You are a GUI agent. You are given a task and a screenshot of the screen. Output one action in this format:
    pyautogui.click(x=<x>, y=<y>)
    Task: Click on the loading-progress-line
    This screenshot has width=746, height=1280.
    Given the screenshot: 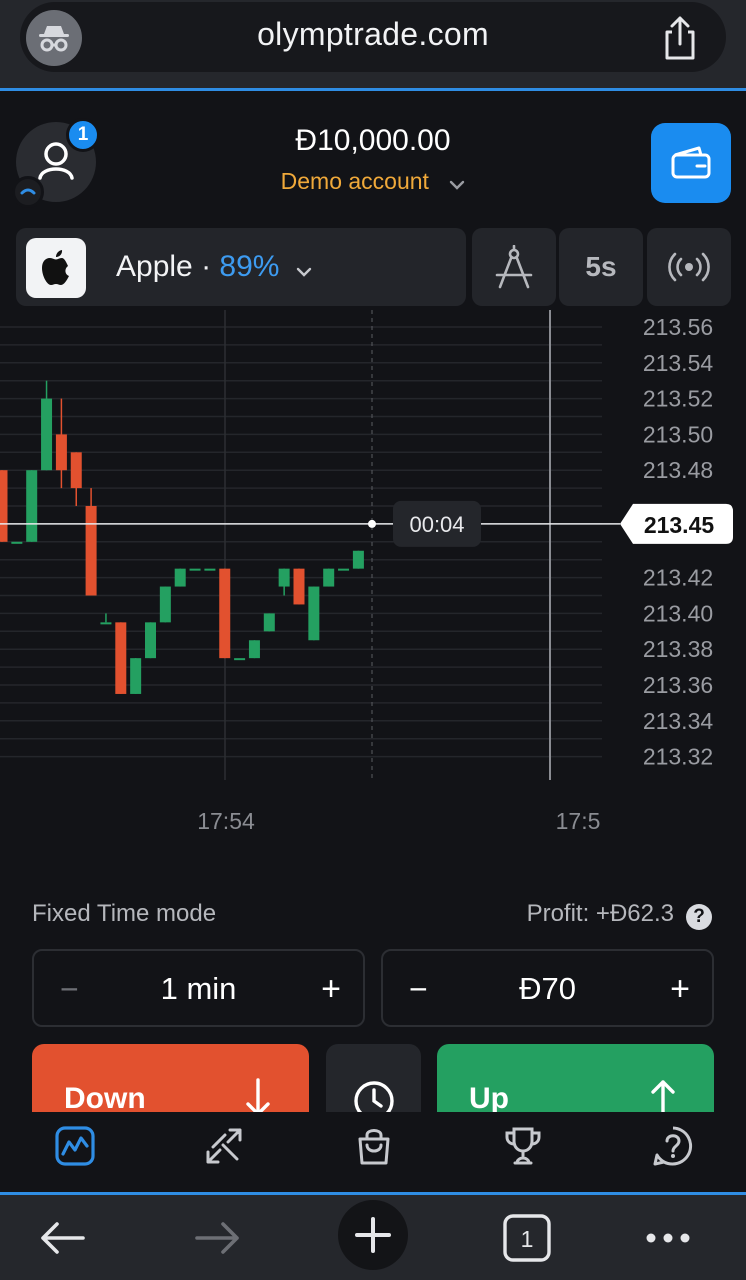 What is the action you would take?
    pyautogui.click(x=373, y=89)
    